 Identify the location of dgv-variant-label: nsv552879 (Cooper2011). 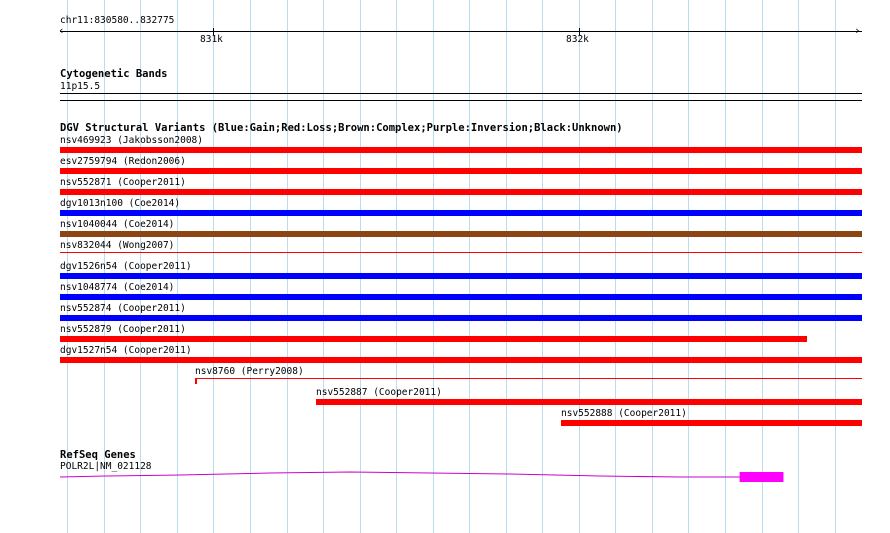
(123, 329).